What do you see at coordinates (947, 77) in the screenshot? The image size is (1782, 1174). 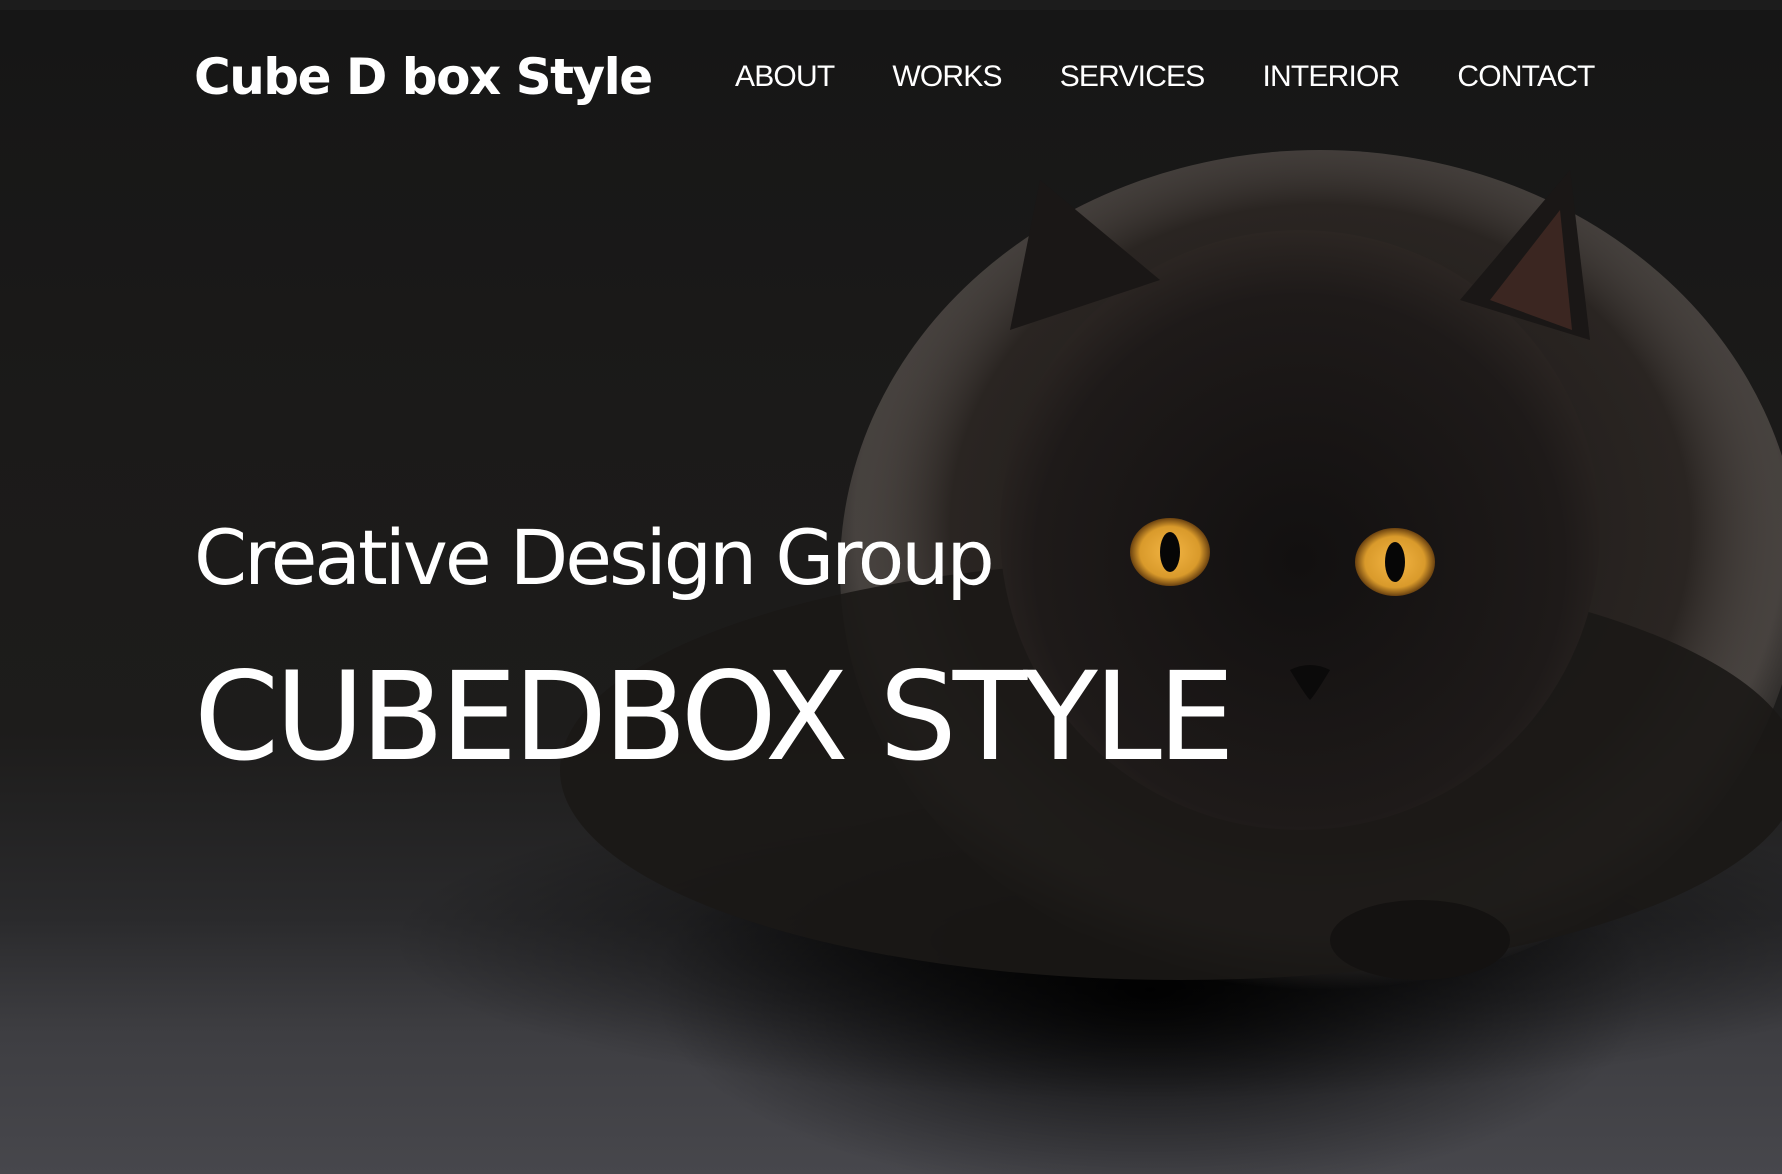 I see `nav-works: WORKS` at bounding box center [947, 77].